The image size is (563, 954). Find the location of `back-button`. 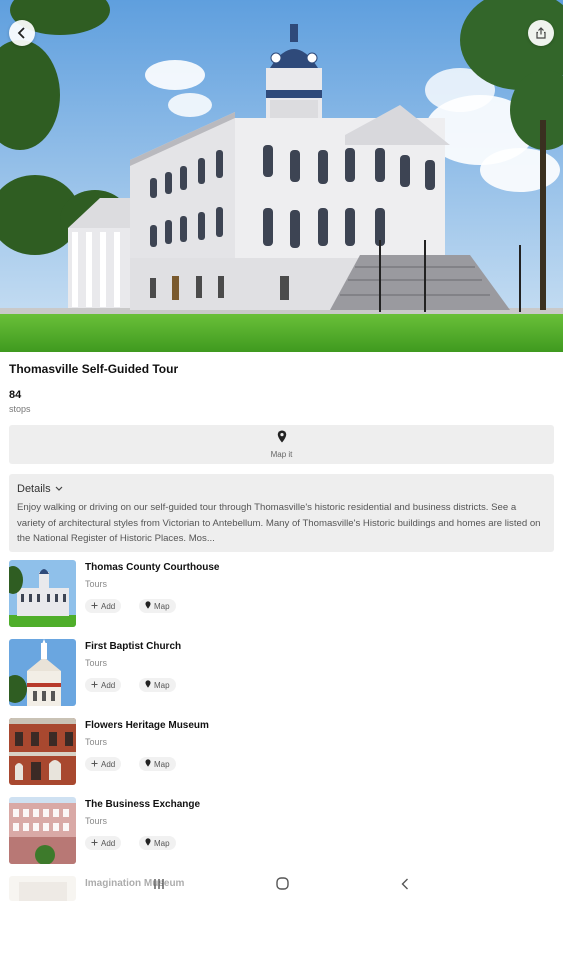

back-button is located at coordinates (22, 33).